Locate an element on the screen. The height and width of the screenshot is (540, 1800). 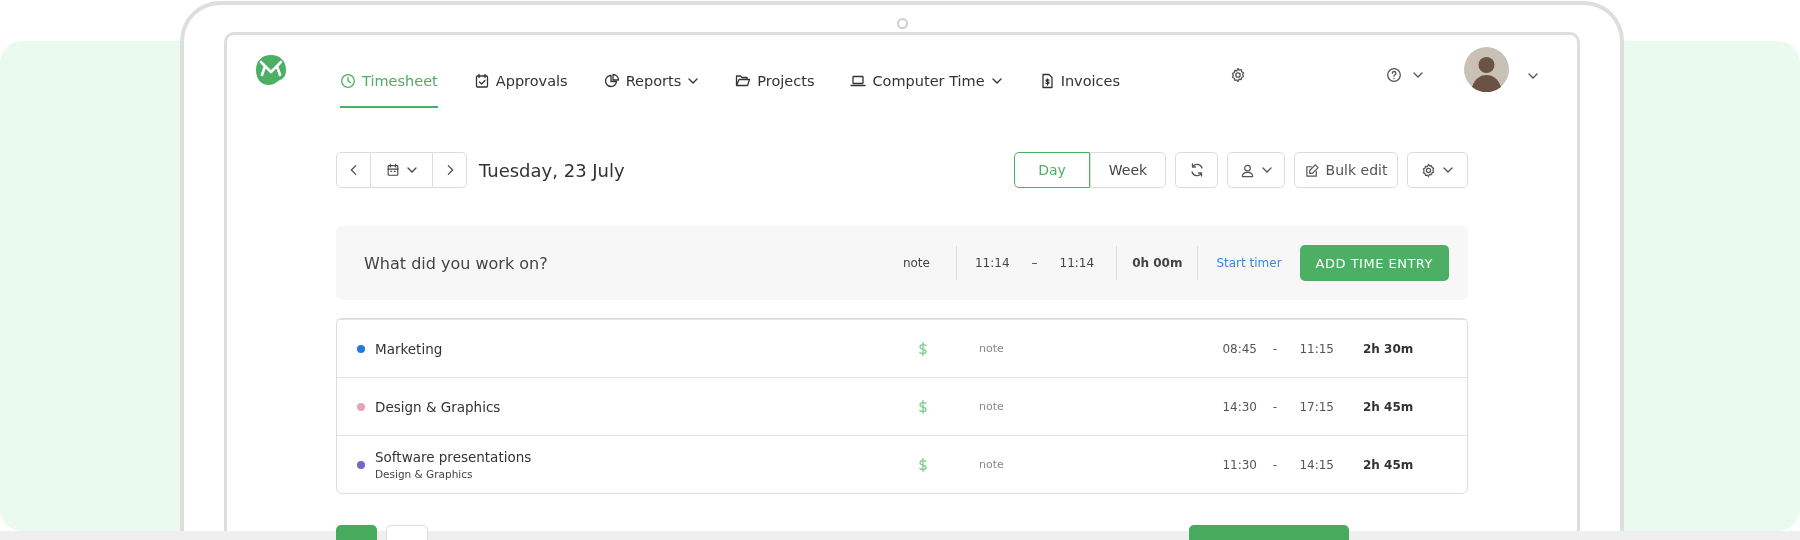
project-name: Marketing is located at coordinates (409, 348).